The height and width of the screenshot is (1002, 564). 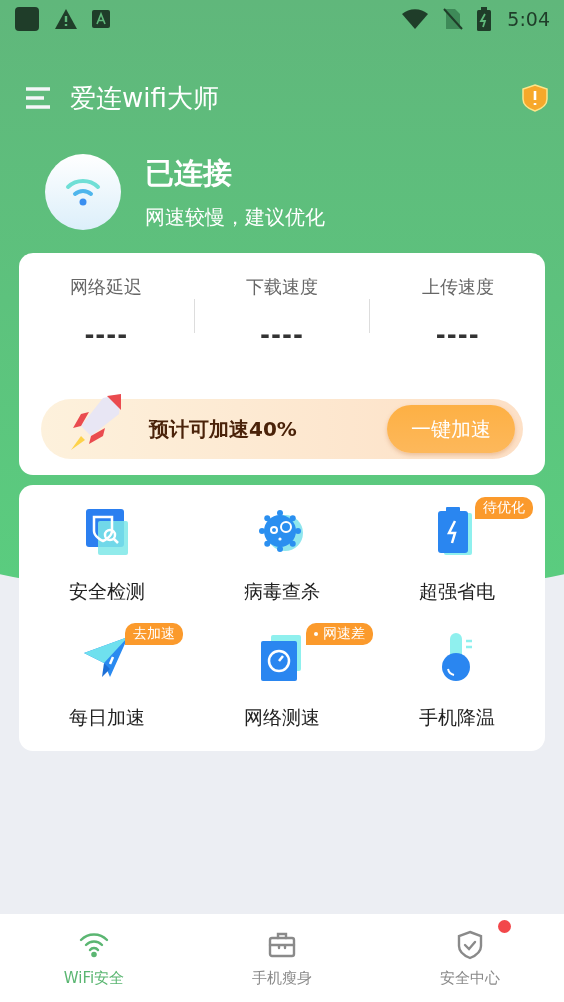 What do you see at coordinates (101, 19) in the screenshot?
I see `keyboard-icon` at bounding box center [101, 19].